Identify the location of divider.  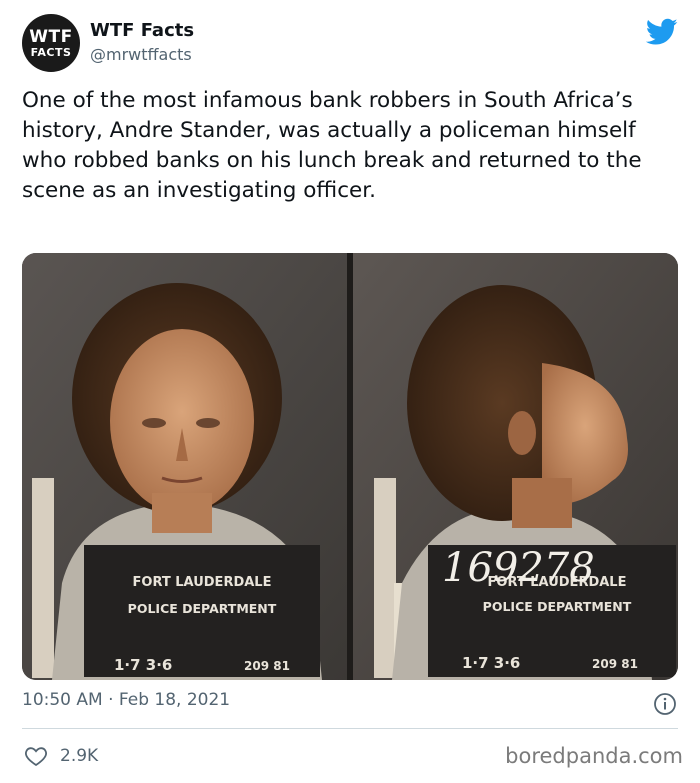
(350, 728).